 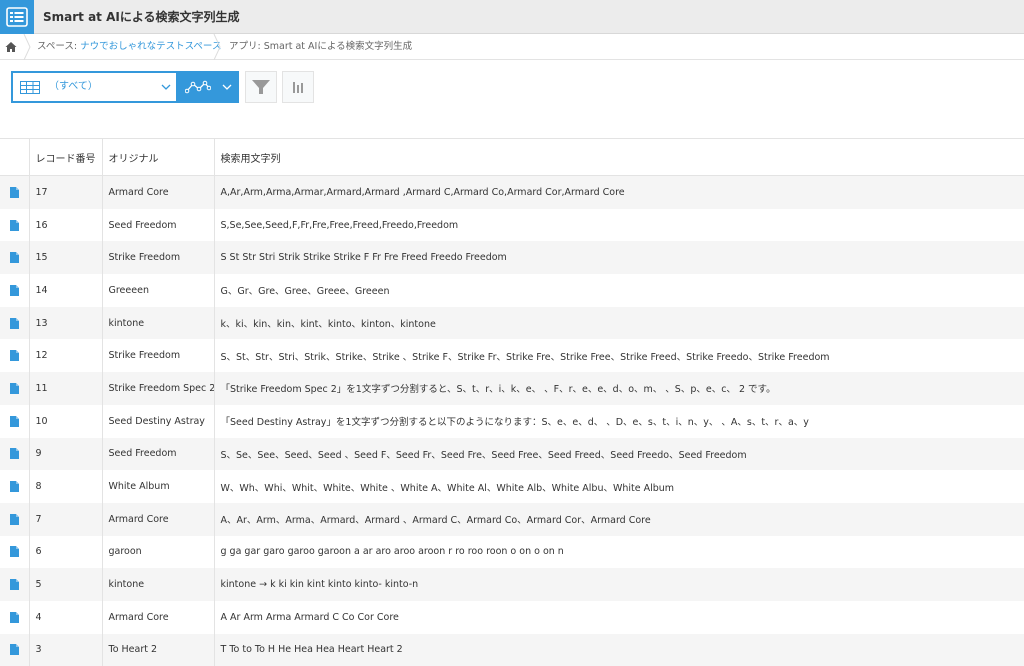 I want to click on cell-original: Strike Freedom, so click(x=158, y=355).